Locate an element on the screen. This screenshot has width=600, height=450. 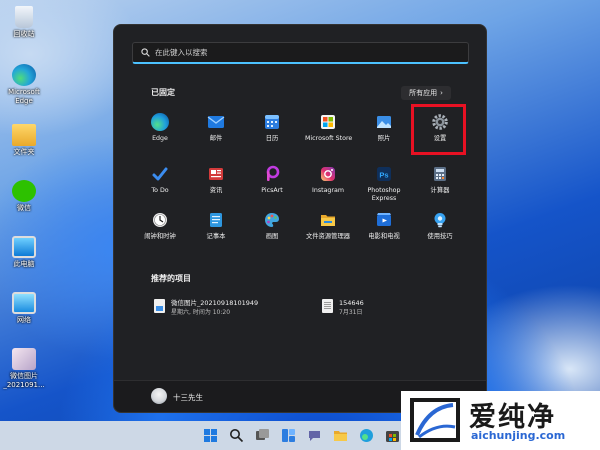
pinned-app-mail: 邮件 is located at coordinates (216, 128).